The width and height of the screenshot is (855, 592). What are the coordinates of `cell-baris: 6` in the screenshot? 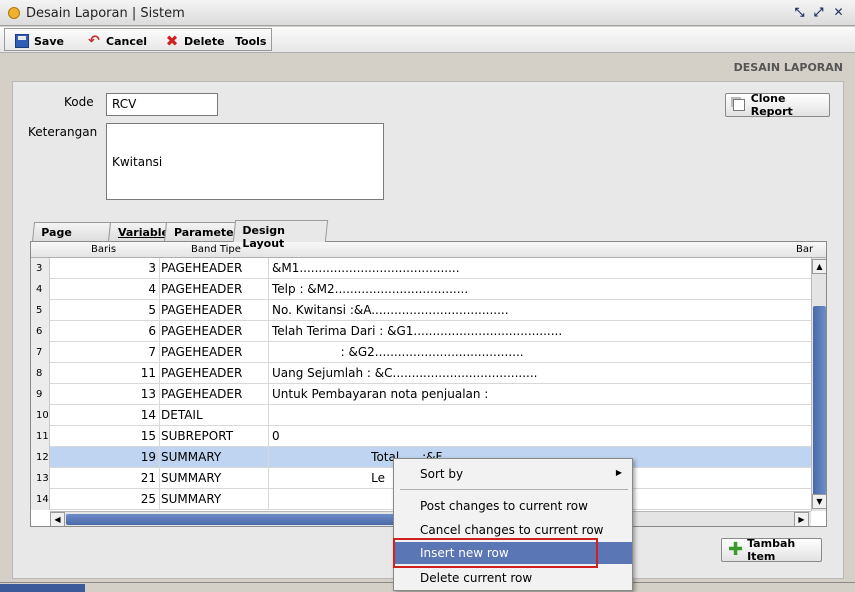 It's located at (105, 331).